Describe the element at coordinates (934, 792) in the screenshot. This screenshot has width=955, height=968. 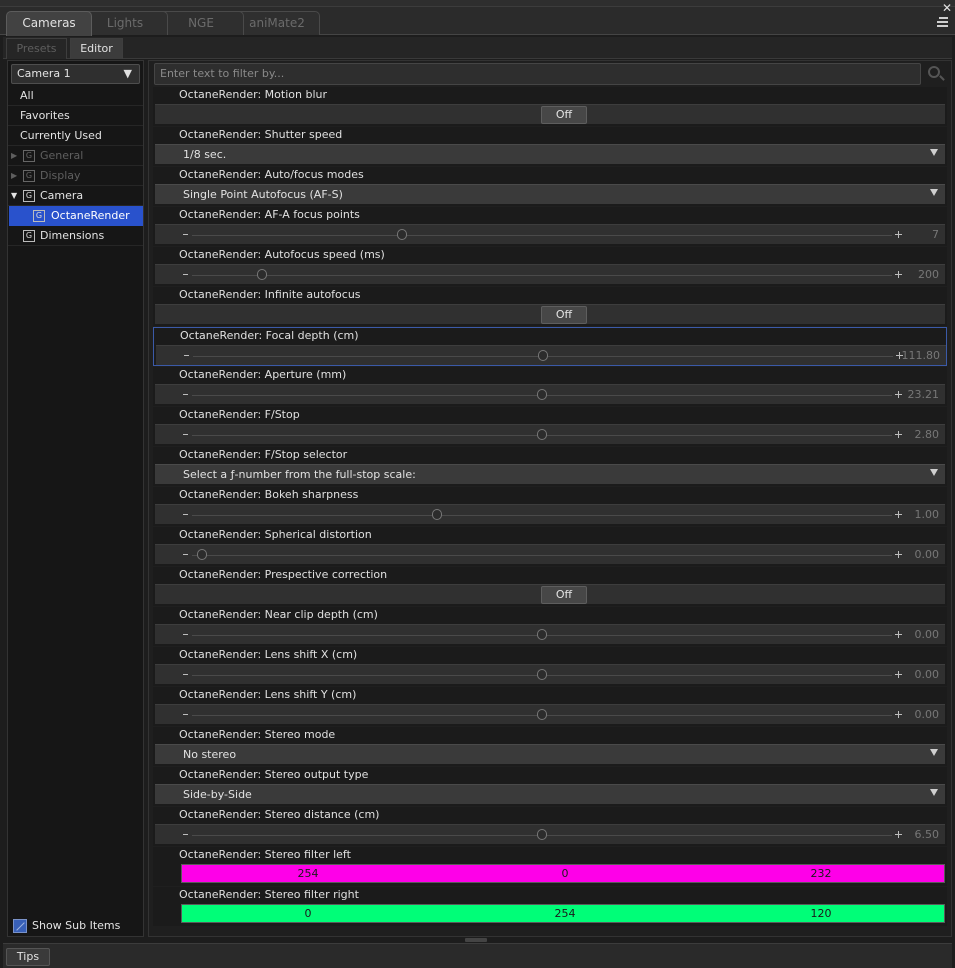
I see `chevron-down-icon` at that location.